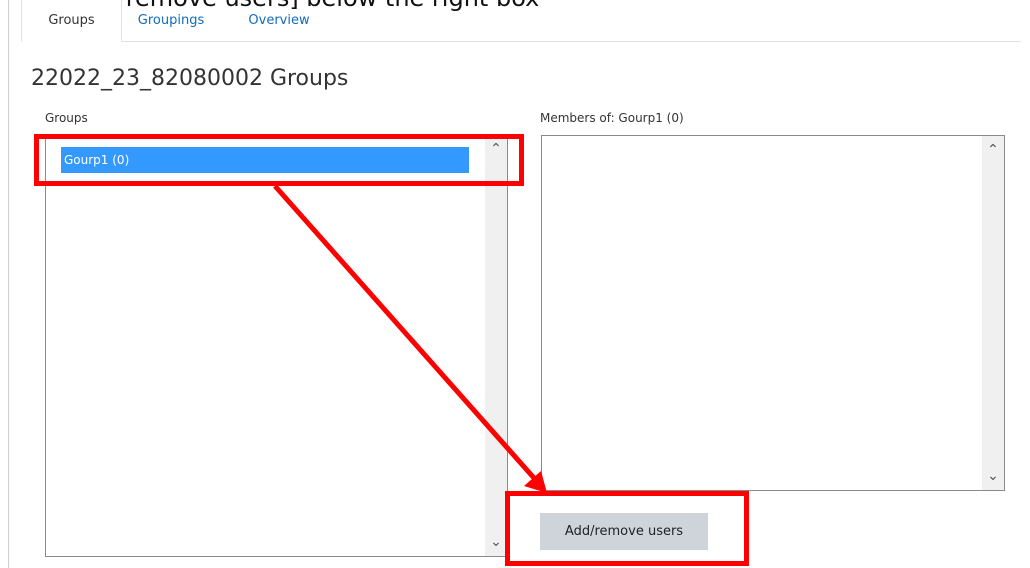 The image size is (1030, 568). I want to click on groups-scrollbar: ⌃ ⌄, so click(496, 345).